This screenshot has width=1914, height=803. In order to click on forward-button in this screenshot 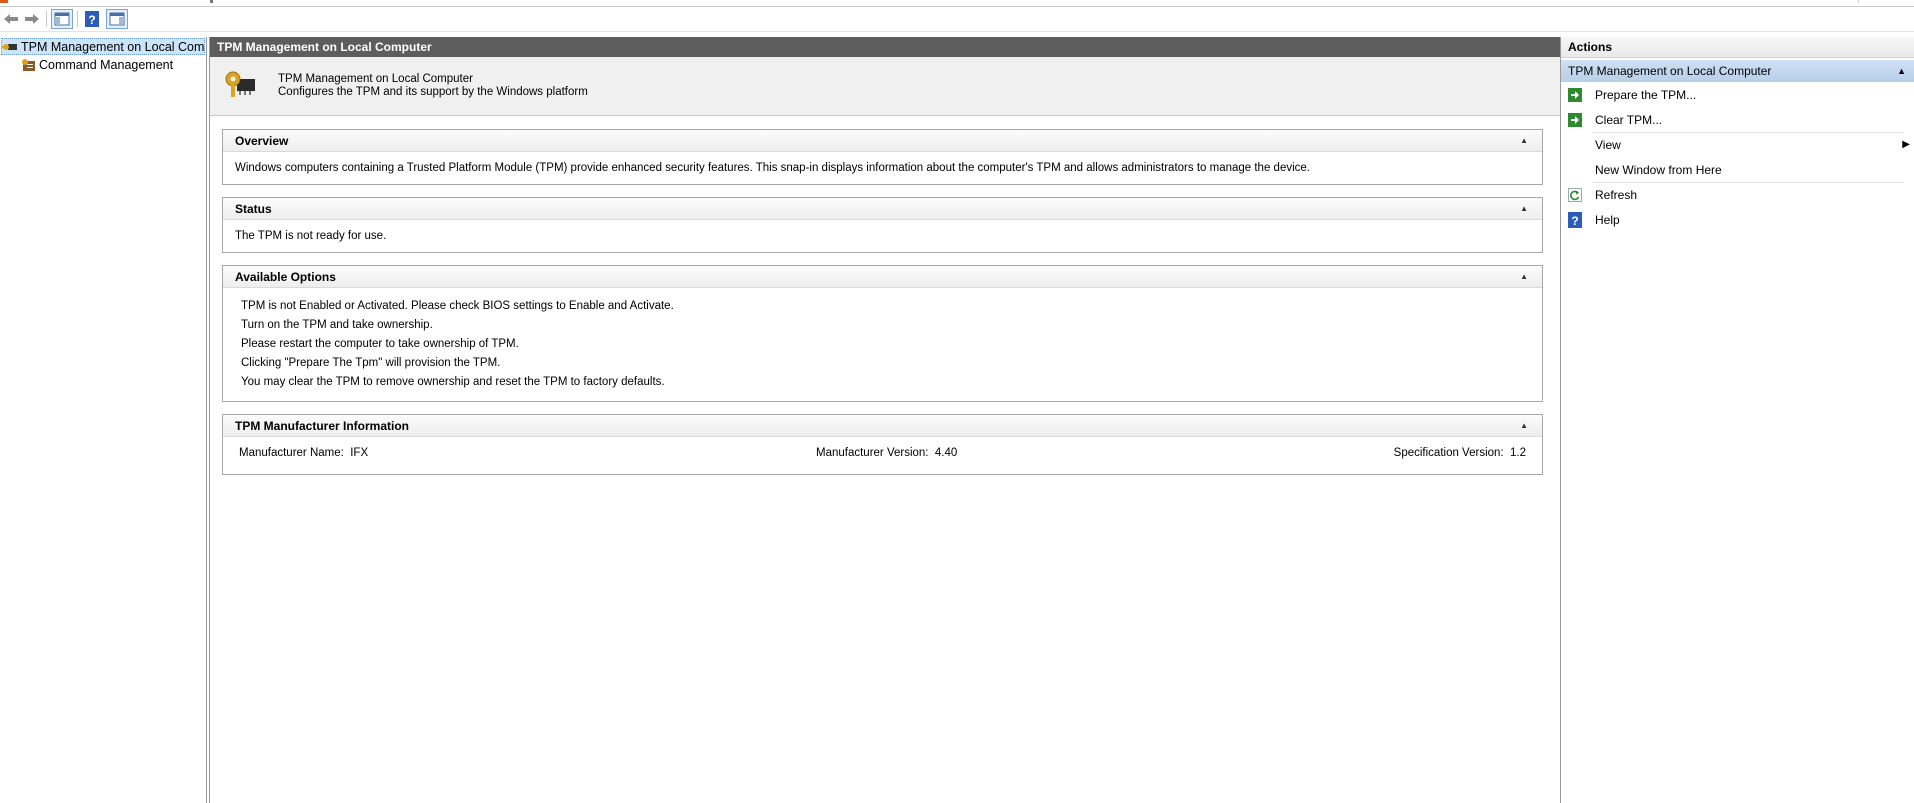, I will do `click(32, 19)`.